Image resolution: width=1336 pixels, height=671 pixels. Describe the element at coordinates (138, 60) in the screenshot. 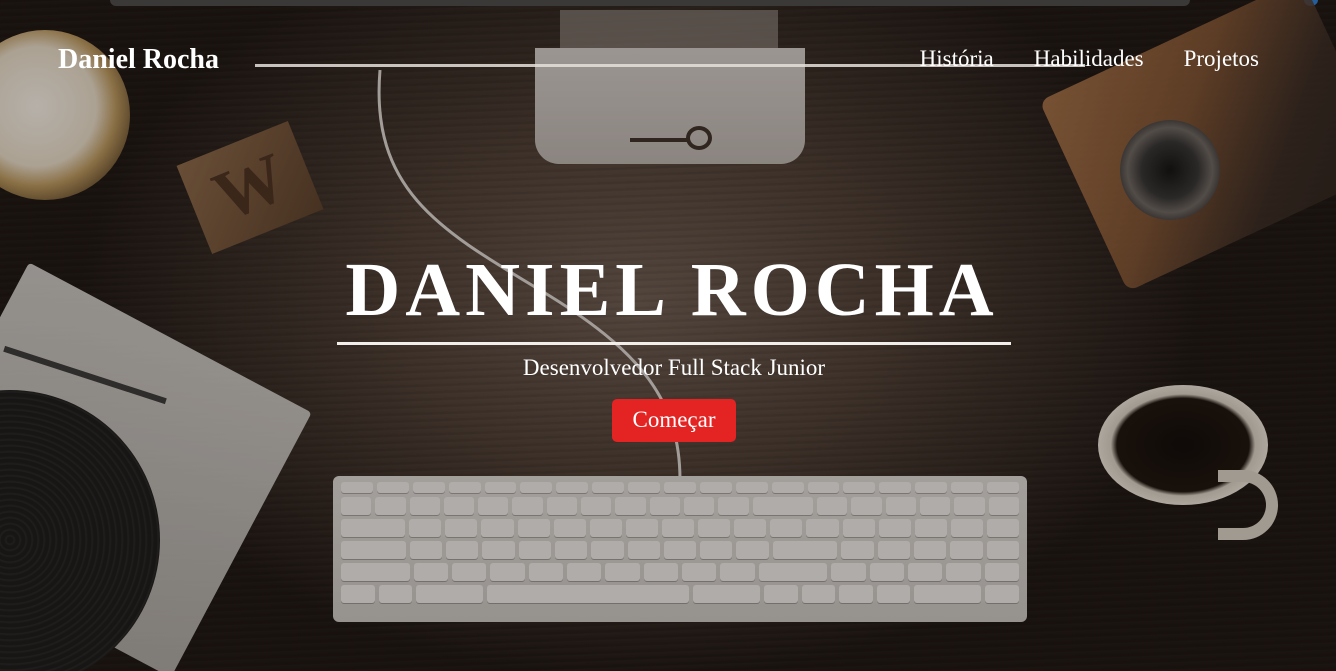

I see `brand-logo-link: Daniel Rocha` at that location.